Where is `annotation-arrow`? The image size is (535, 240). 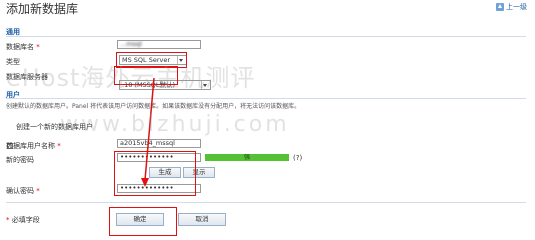 annotation-arrow is located at coordinates (148, 132).